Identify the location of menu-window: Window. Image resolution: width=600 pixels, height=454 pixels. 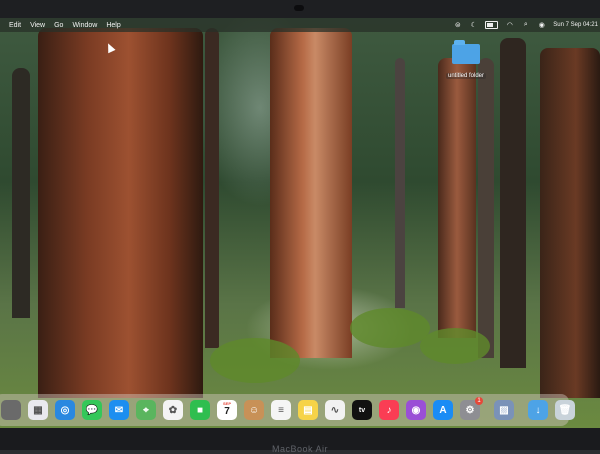
(84, 25).